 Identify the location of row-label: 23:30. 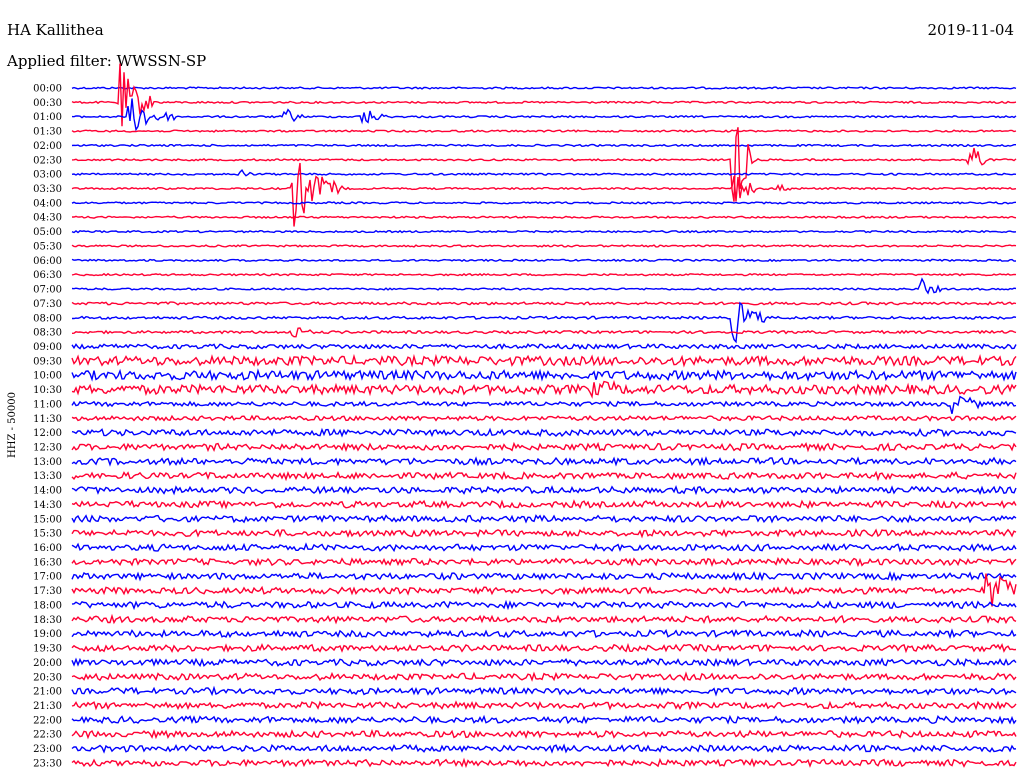
(47, 763).